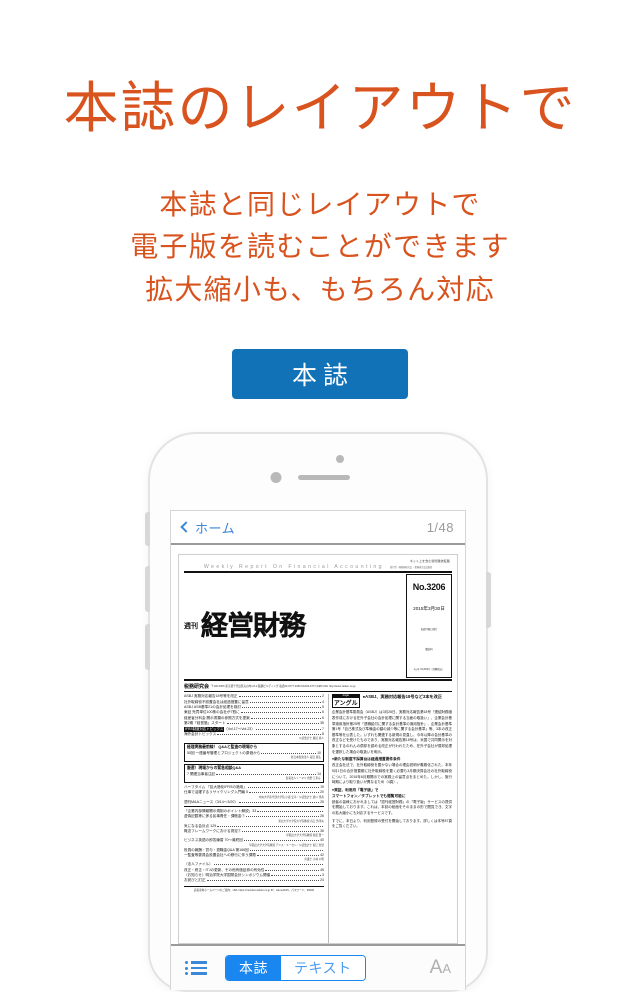 The width and height of the screenshot is (640, 992). What do you see at coordinates (147, 589) in the screenshot?
I see `volume-up-button` at bounding box center [147, 589].